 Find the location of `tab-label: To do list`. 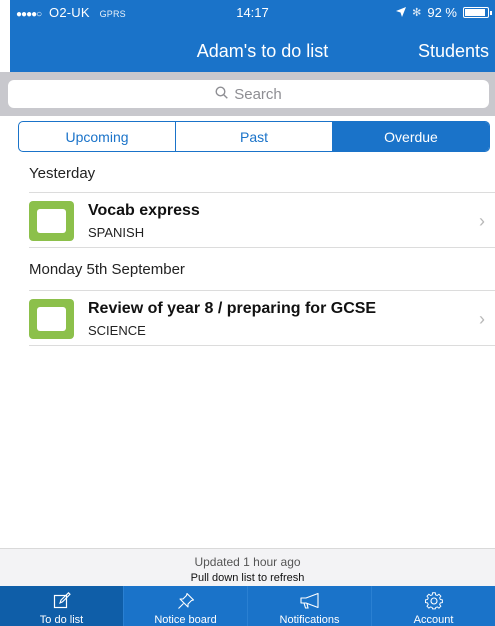

tab-label: To do list is located at coordinates (61, 620).